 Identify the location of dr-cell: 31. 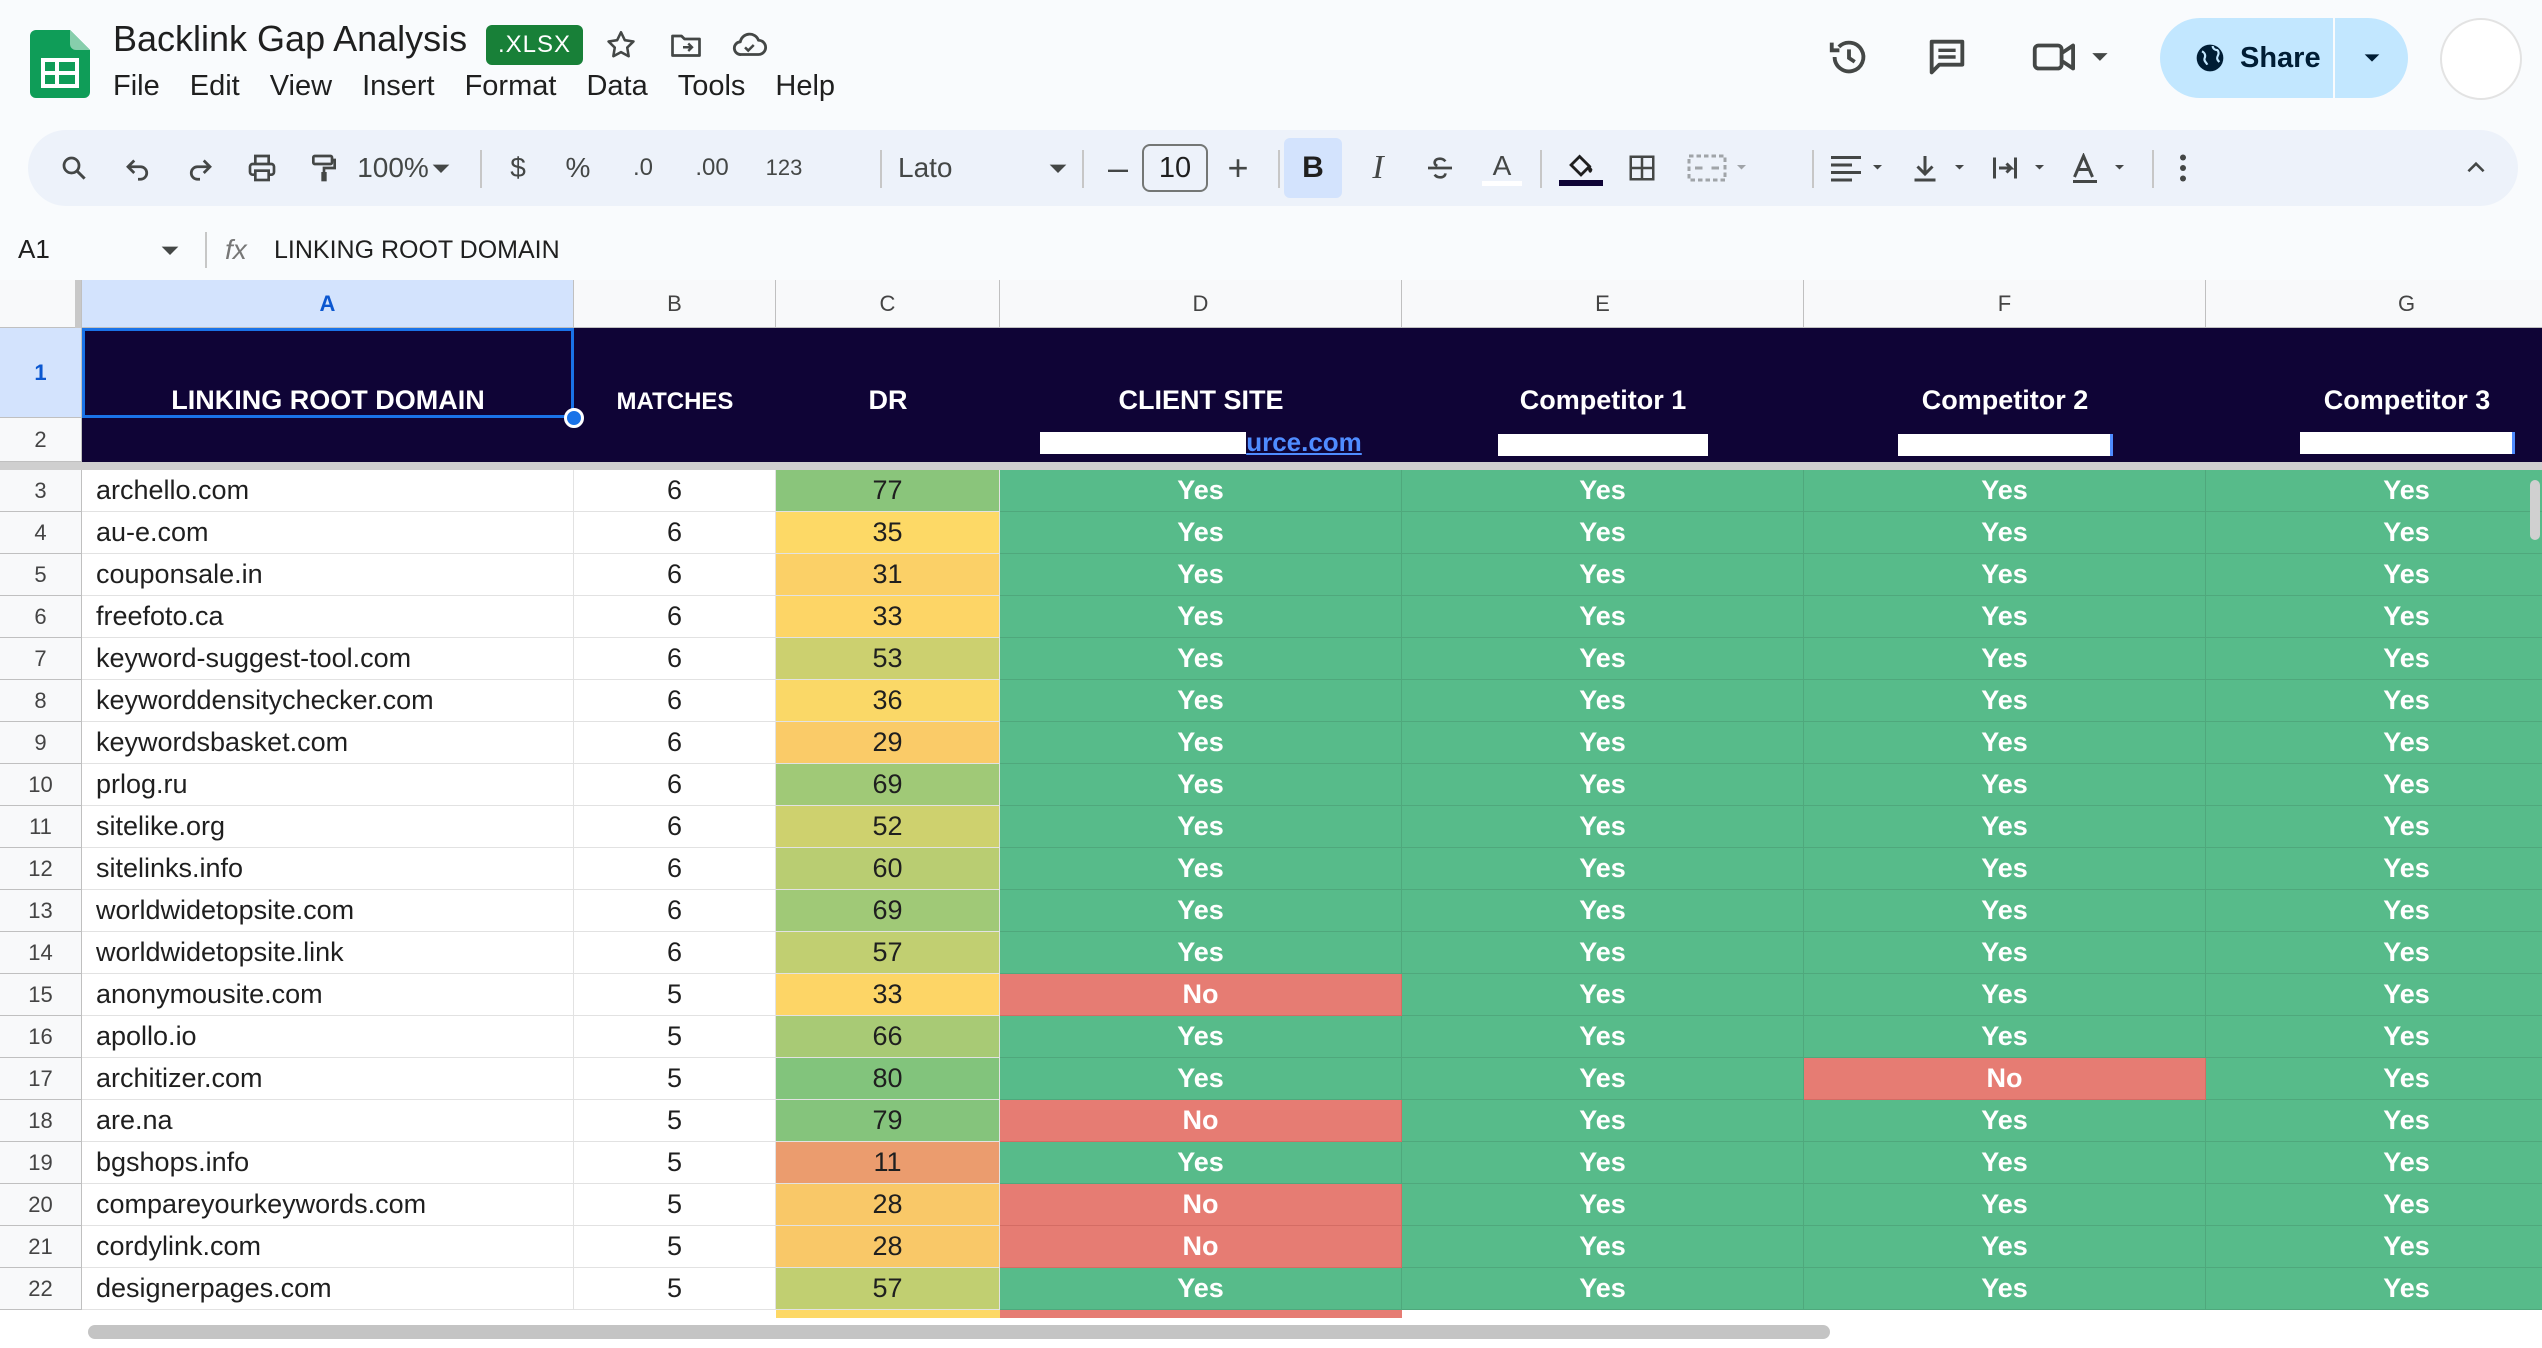
(888, 575).